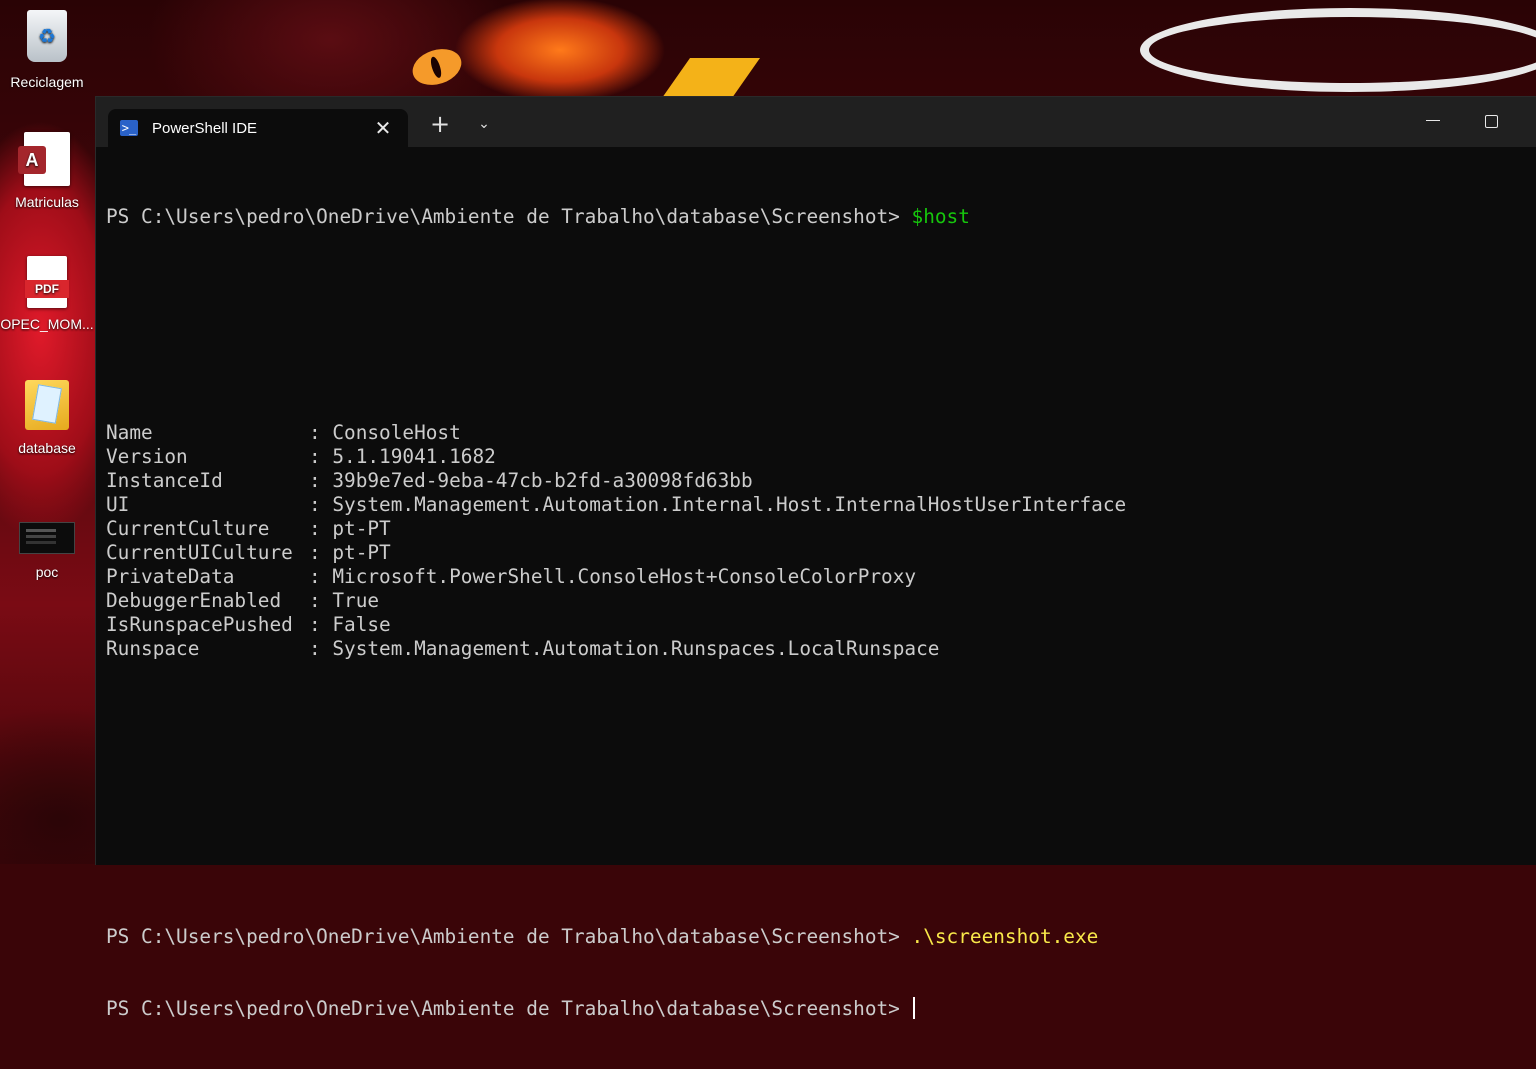 Image resolution: width=1536 pixels, height=1069 pixels. What do you see at coordinates (361, 624) in the screenshot?
I see `property-value: False` at bounding box center [361, 624].